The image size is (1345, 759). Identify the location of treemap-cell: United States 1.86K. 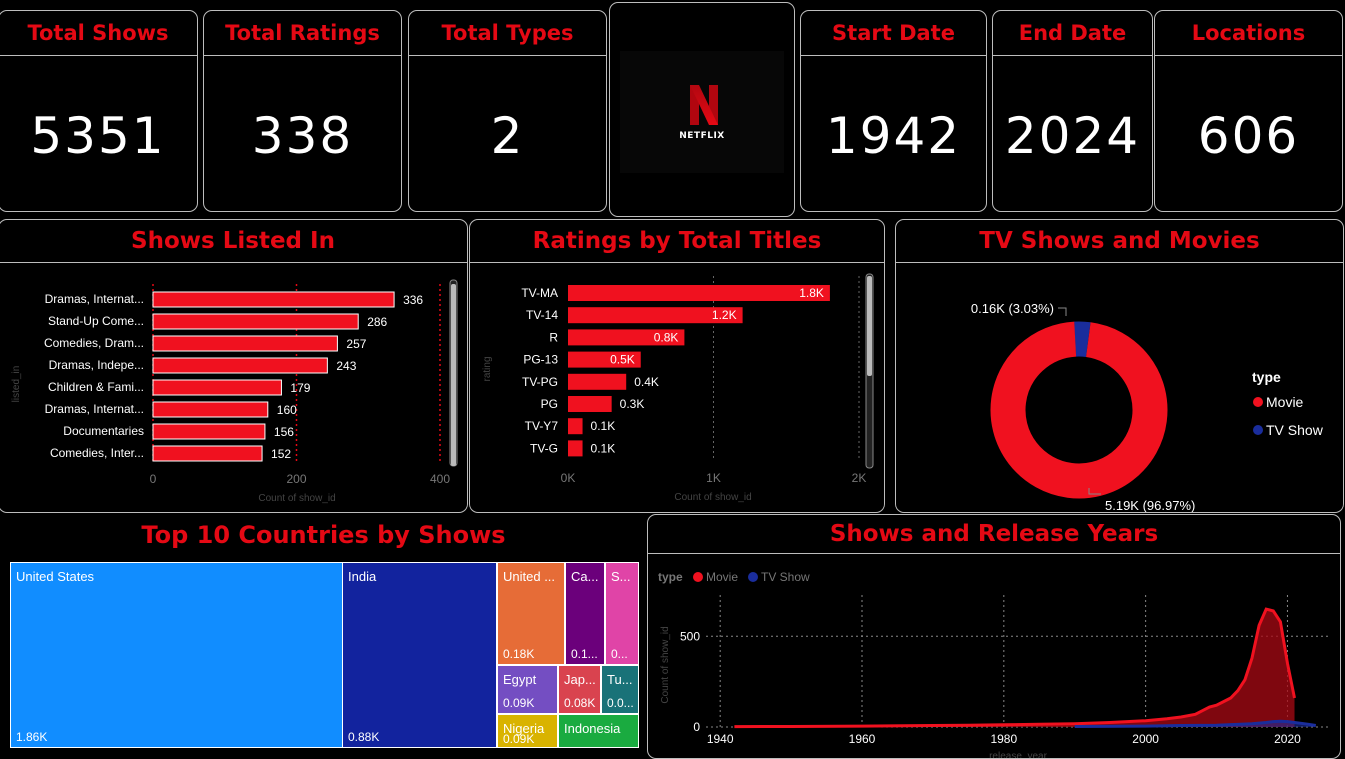
(176, 655).